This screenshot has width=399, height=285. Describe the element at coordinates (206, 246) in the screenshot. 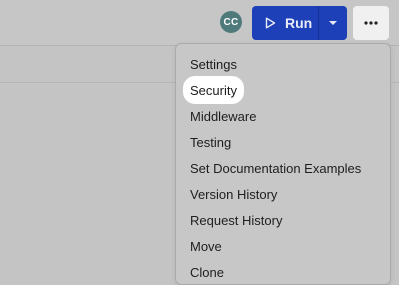

I see `menu-item-move: Move` at that location.